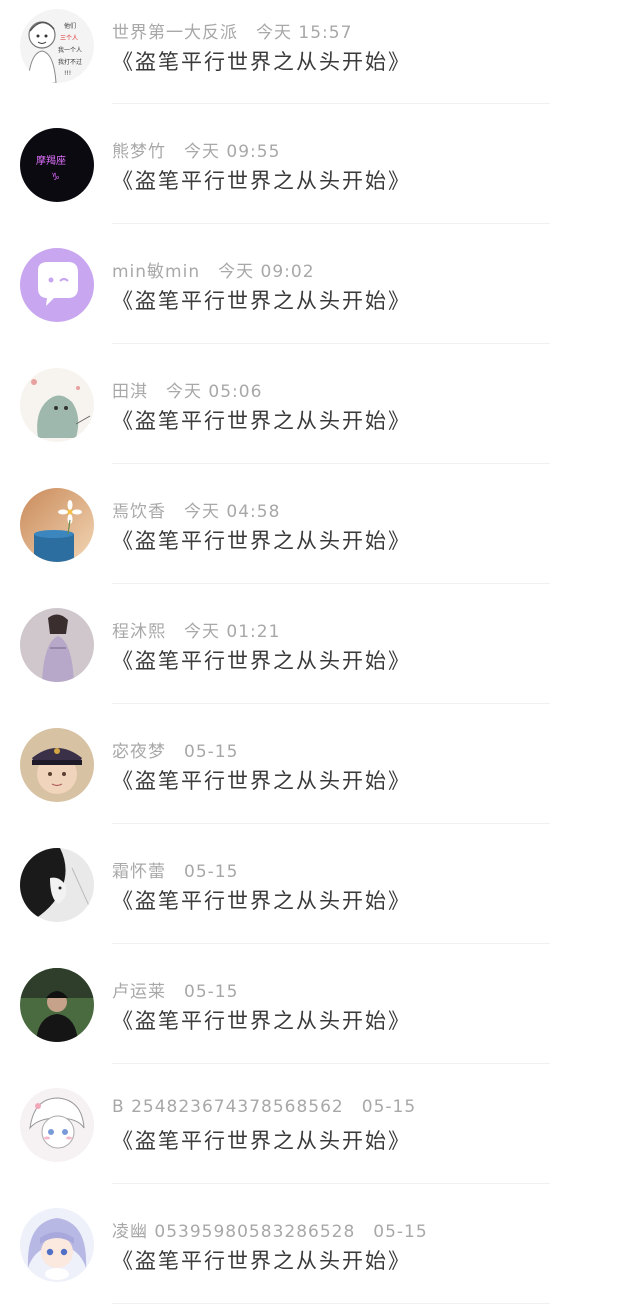 The height and width of the screenshot is (1304, 640). What do you see at coordinates (320, 644) in the screenshot?
I see `comment-item: 程沐熙 今天 01:21 《盗笔平行世界之从头开始》` at bounding box center [320, 644].